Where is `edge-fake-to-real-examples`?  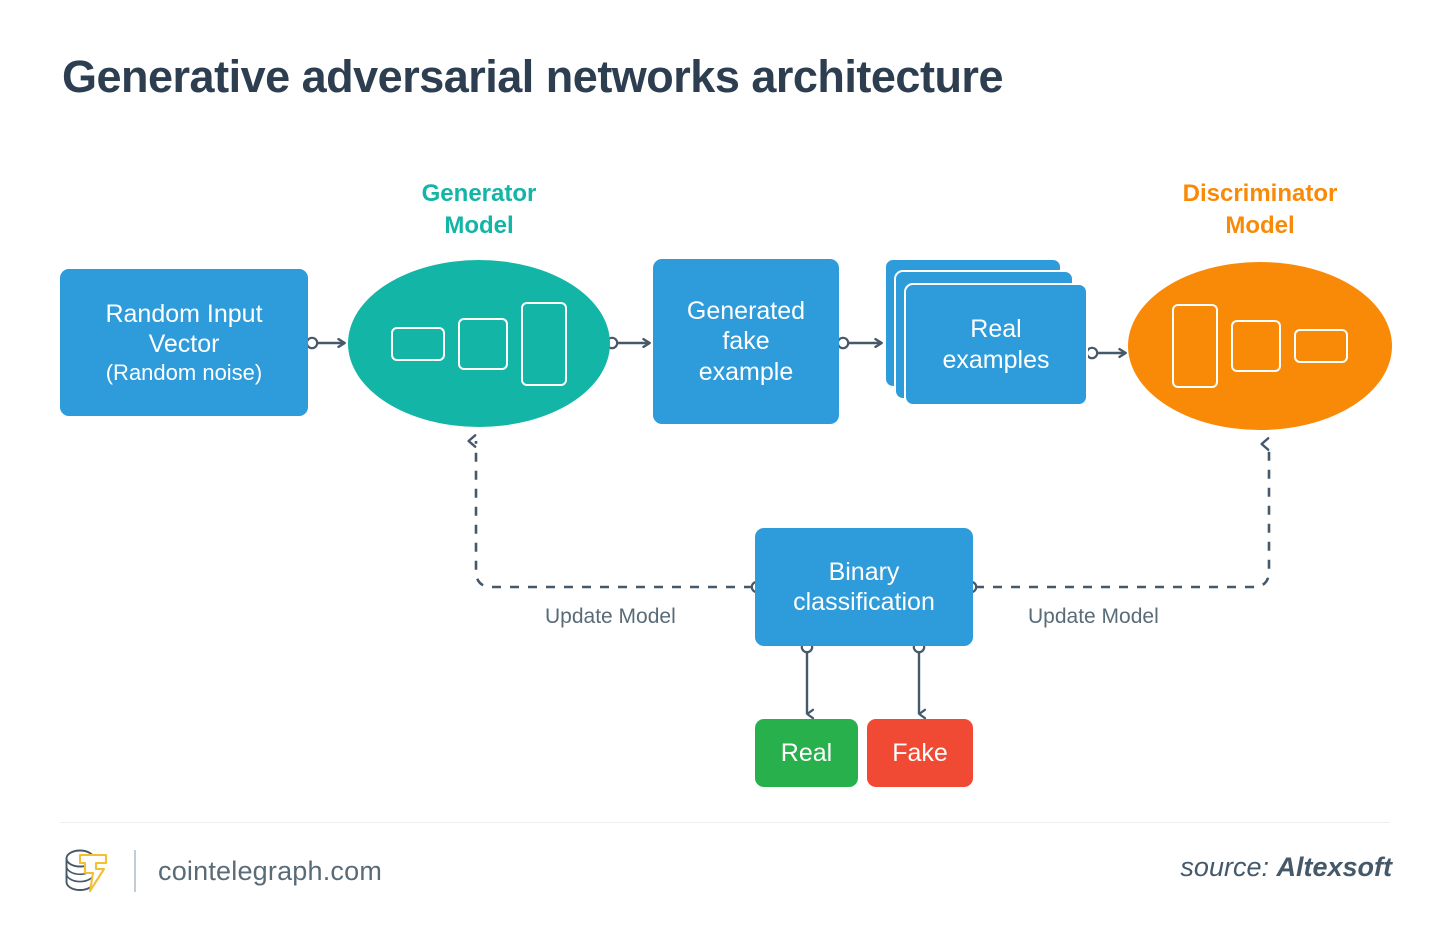 edge-fake-to-real-examples is located at coordinates (859, 343).